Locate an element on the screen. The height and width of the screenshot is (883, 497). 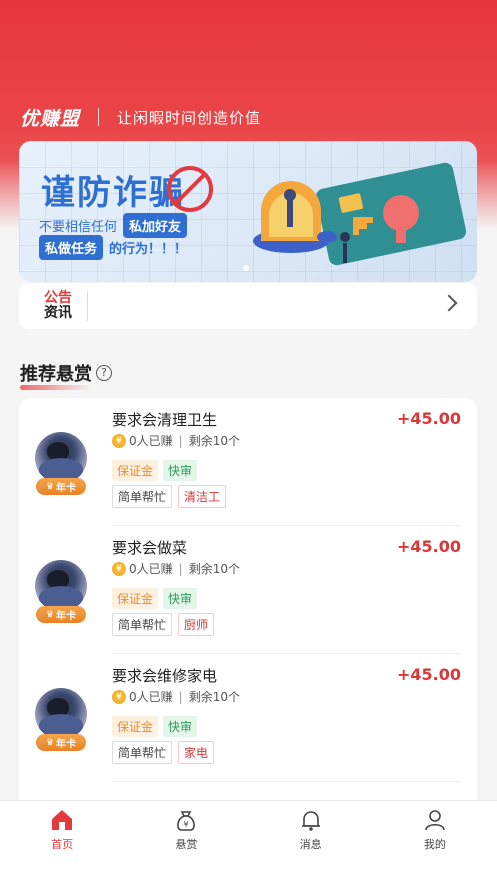
help-icon: ? is located at coordinates (104, 373).